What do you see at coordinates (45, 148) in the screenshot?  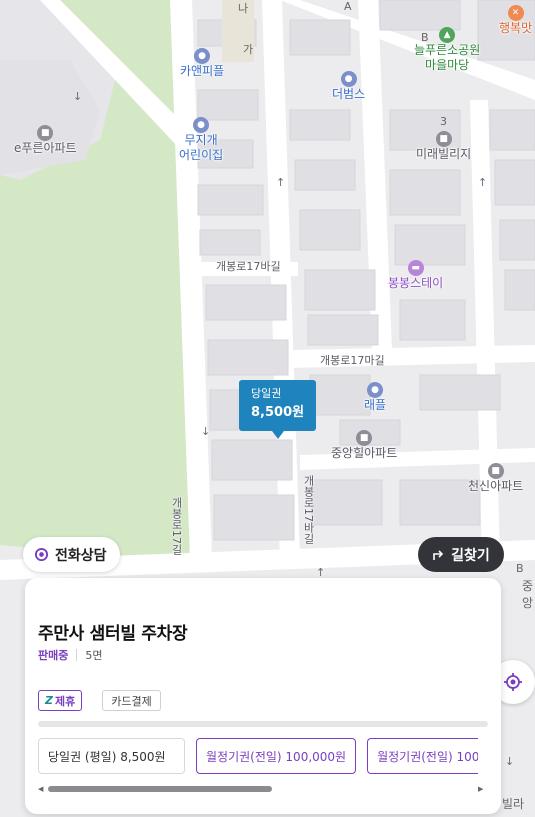 I see `poi-label: e푸른아파트` at bounding box center [45, 148].